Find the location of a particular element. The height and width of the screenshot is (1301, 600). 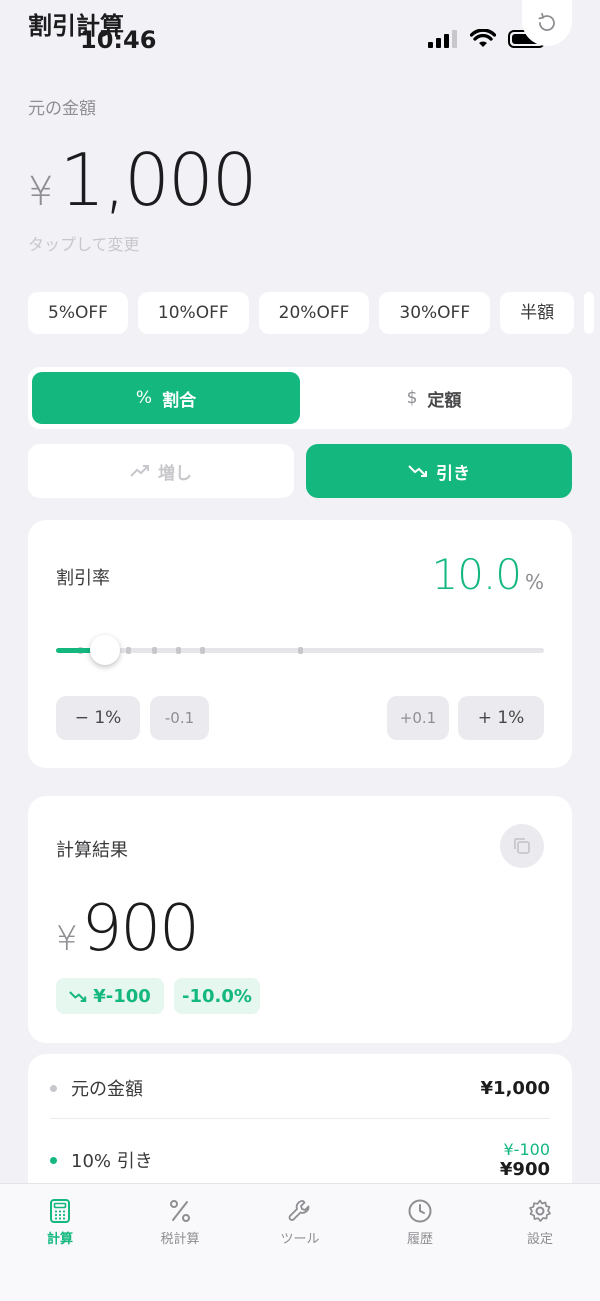

calculator-icon is located at coordinates (60, 1211).